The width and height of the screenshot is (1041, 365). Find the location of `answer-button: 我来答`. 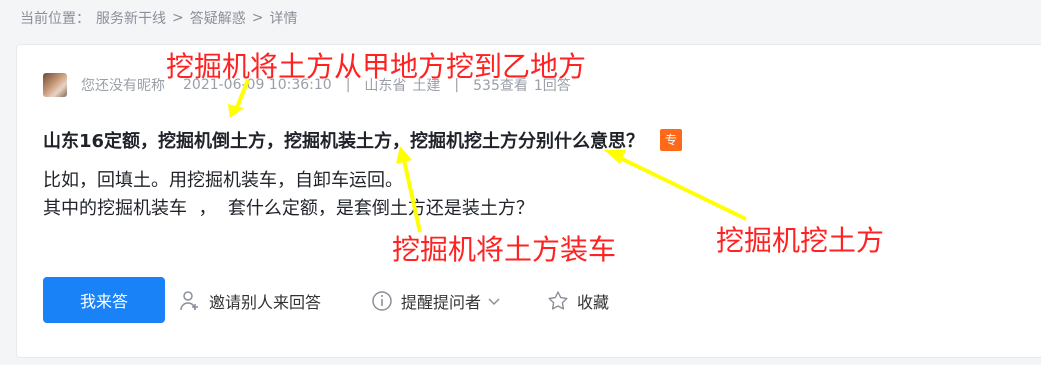

answer-button: 我来答 is located at coordinates (104, 300).